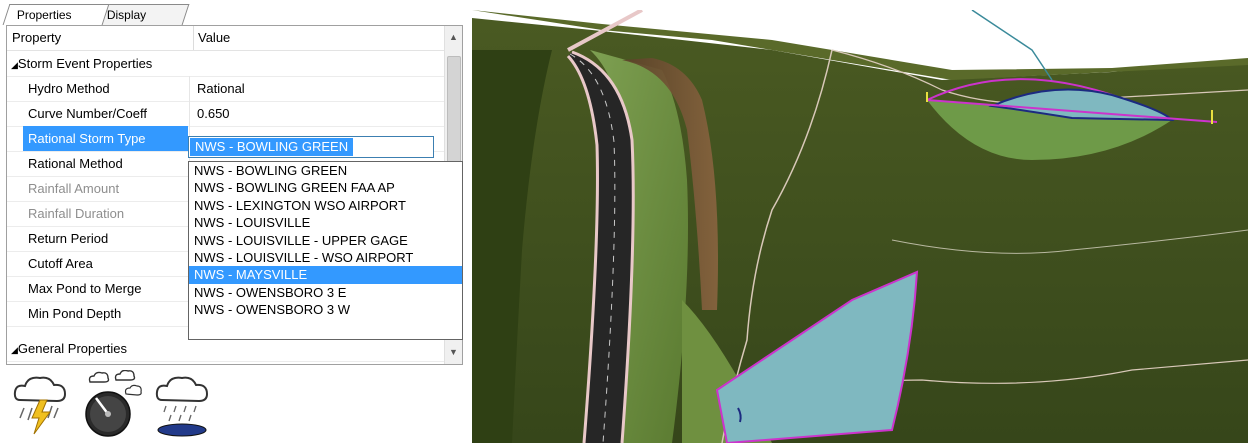  I want to click on column-header-property: Property, so click(36, 38).